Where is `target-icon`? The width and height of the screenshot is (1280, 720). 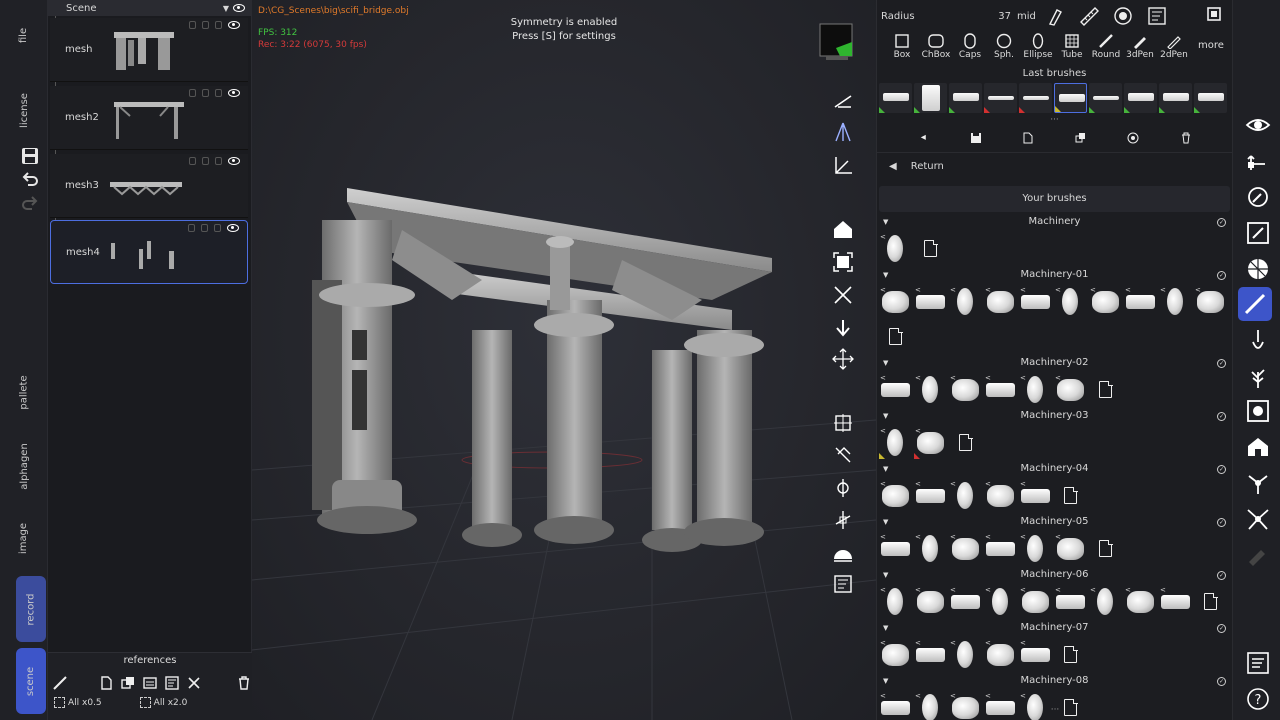 target-icon is located at coordinates (1133, 138).